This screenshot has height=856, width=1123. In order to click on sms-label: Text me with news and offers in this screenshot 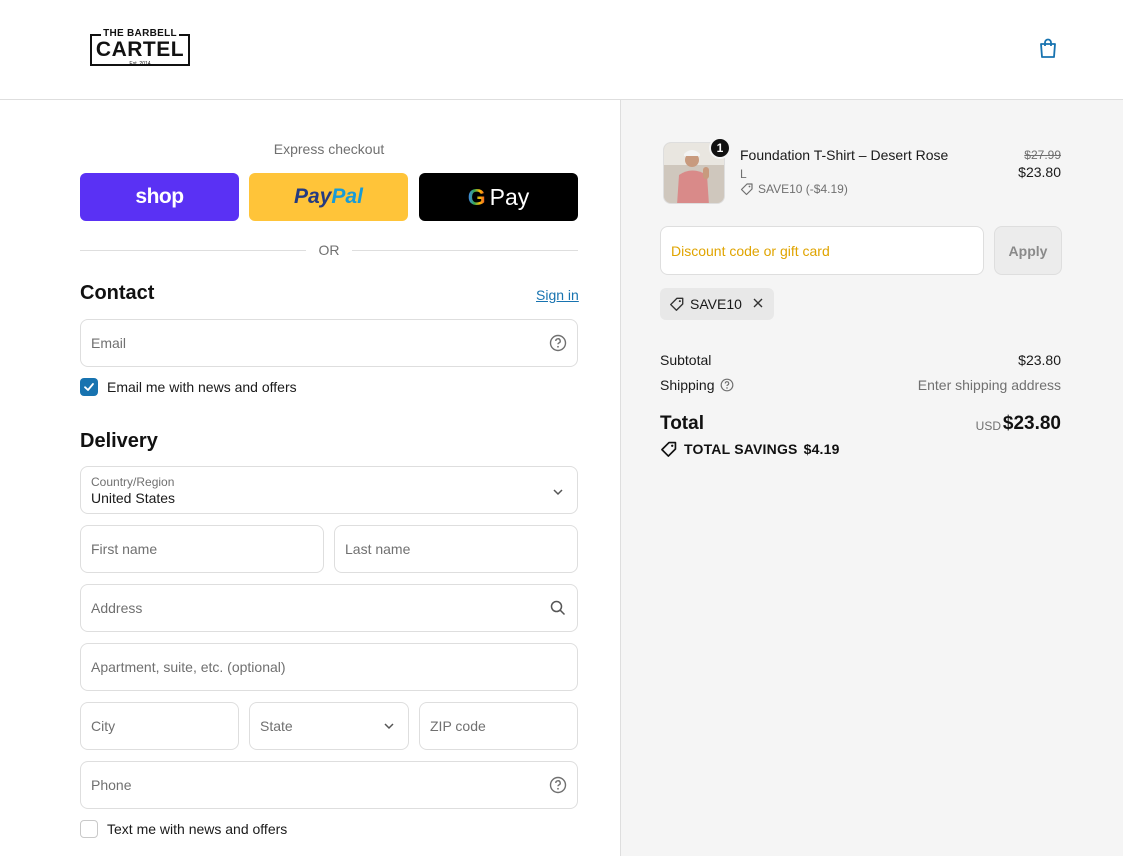, I will do `click(197, 829)`.